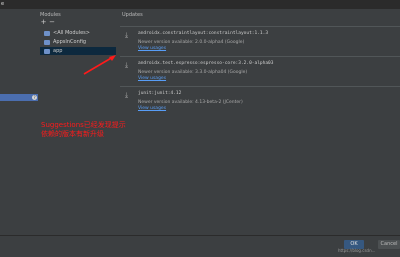  What do you see at coordinates (58, 51) in the screenshot?
I see `module-label: app` at bounding box center [58, 51].